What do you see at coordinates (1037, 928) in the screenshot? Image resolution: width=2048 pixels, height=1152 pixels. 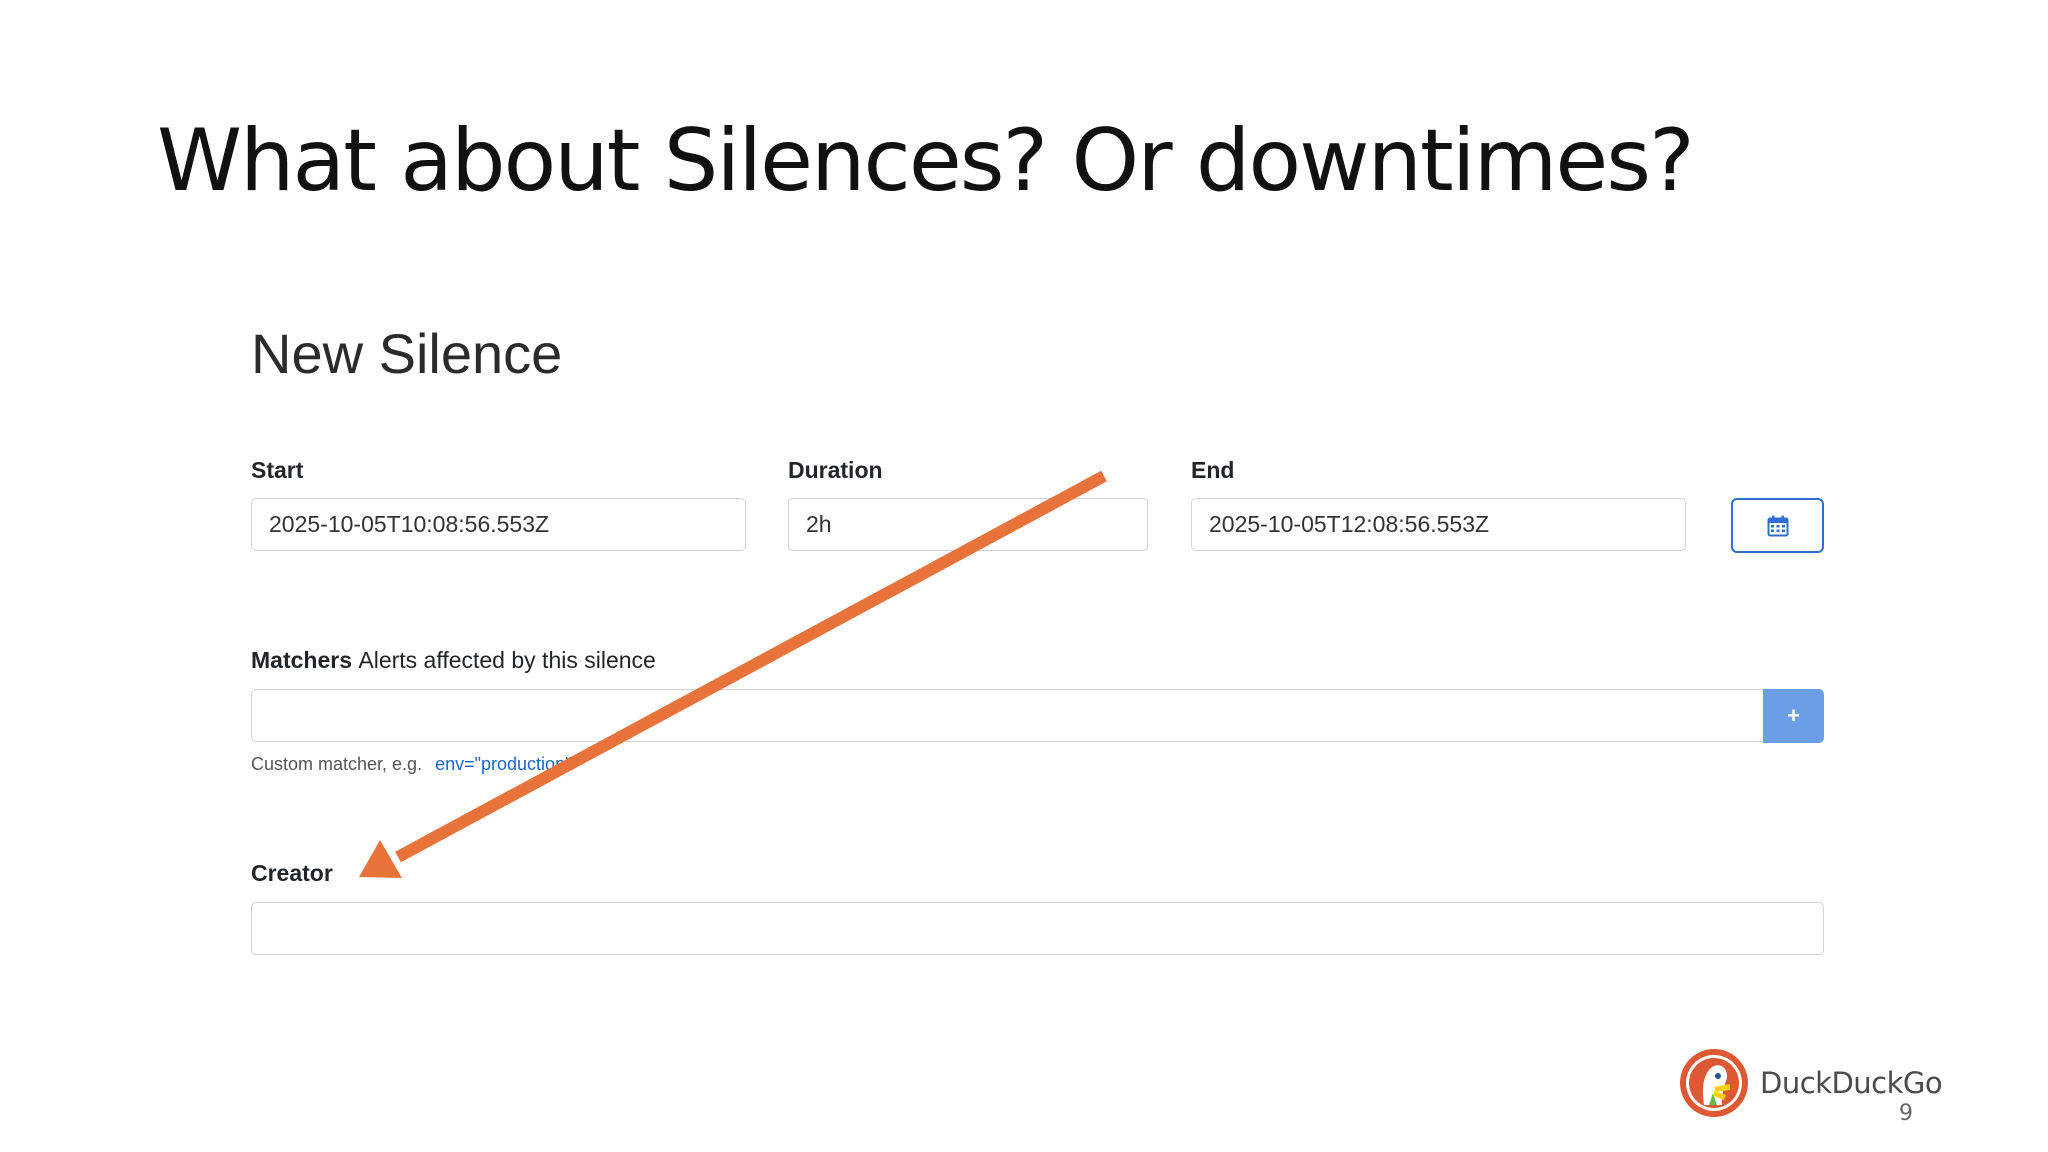 I see `creator-input` at bounding box center [1037, 928].